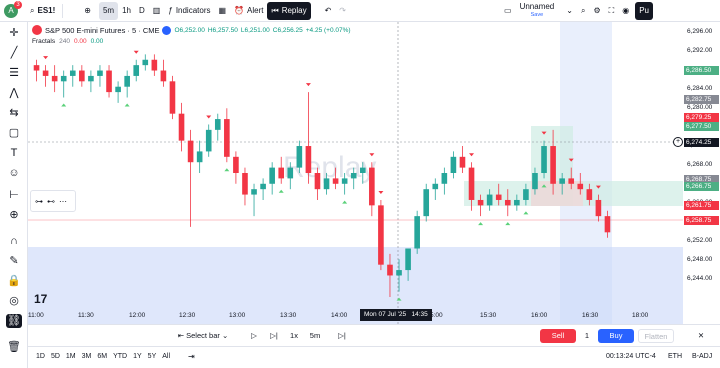 The height and width of the screenshot is (368, 720). Describe the element at coordinates (14, 173) in the screenshot. I see `emoji-icon: ☺` at that location.